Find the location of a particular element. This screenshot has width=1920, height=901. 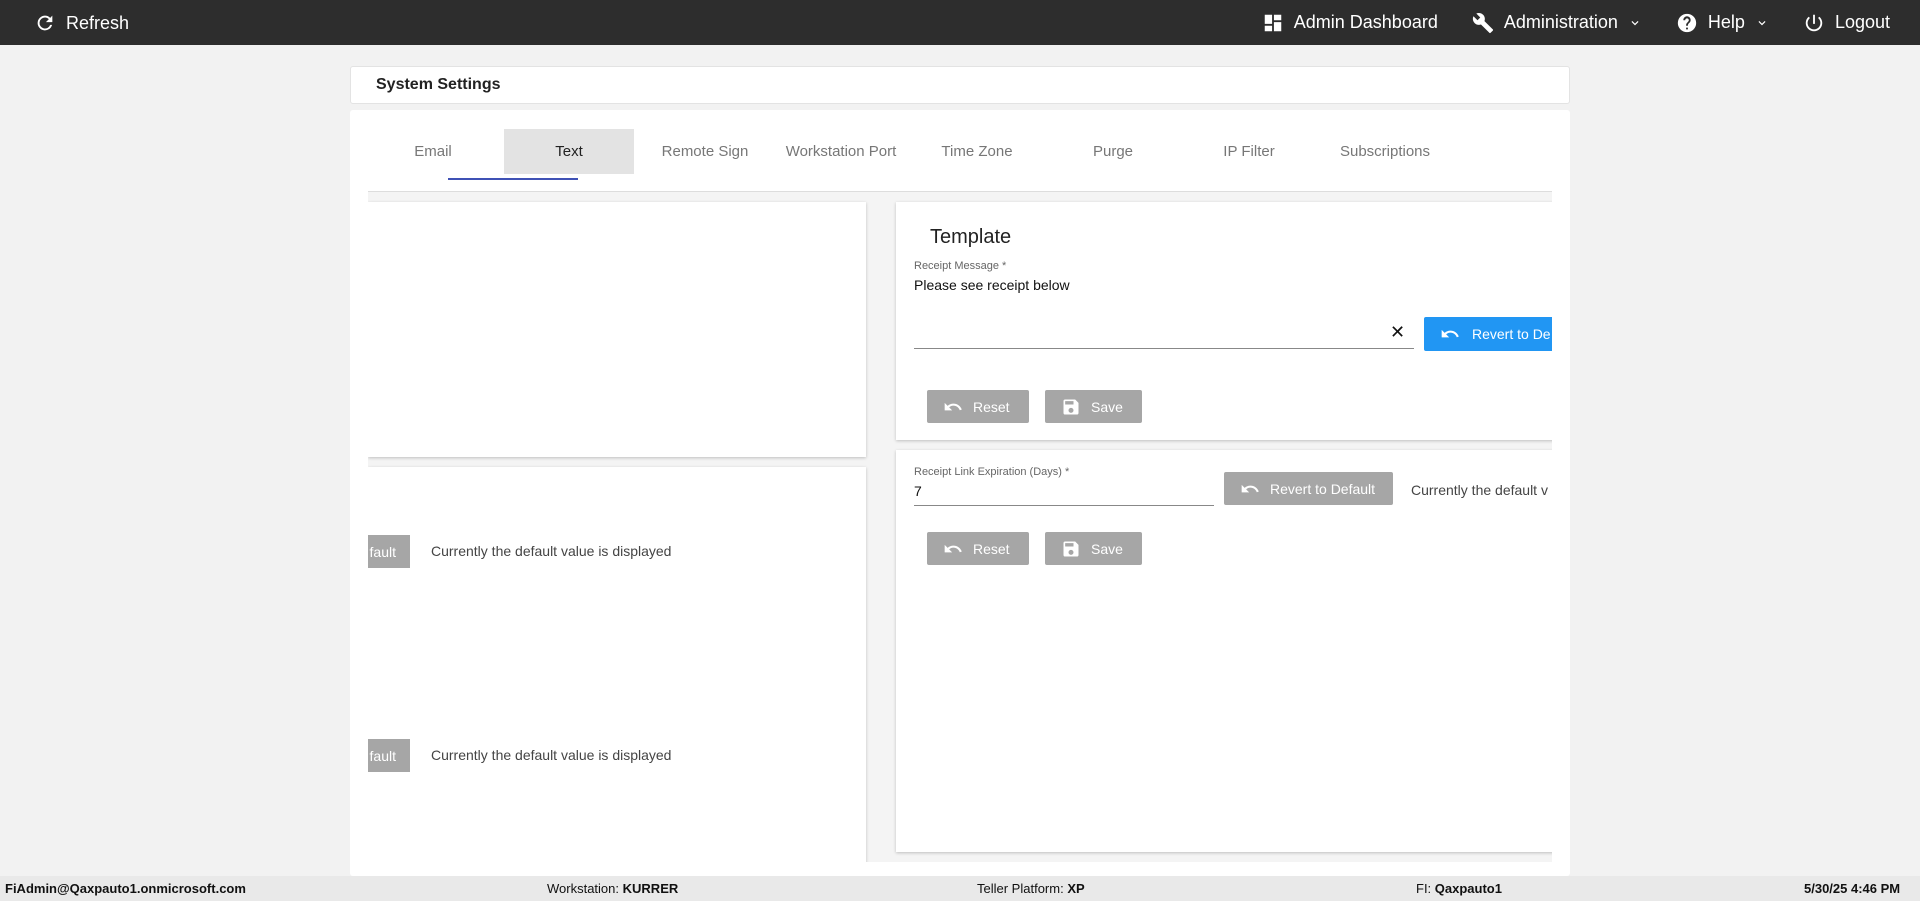

default-value-note: Currently the default v is located at coordinates (1479, 490).